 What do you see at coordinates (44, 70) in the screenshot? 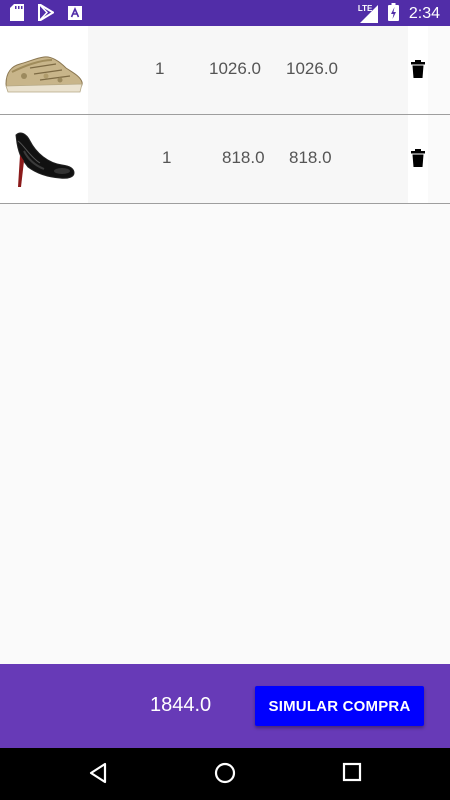
I see `sneaker-image` at bounding box center [44, 70].